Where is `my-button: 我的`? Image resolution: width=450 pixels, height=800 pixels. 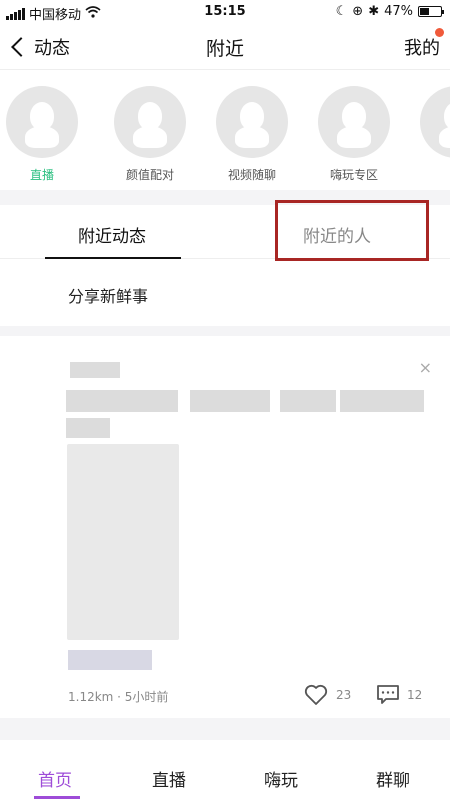
my-button: 我的 is located at coordinates (424, 44).